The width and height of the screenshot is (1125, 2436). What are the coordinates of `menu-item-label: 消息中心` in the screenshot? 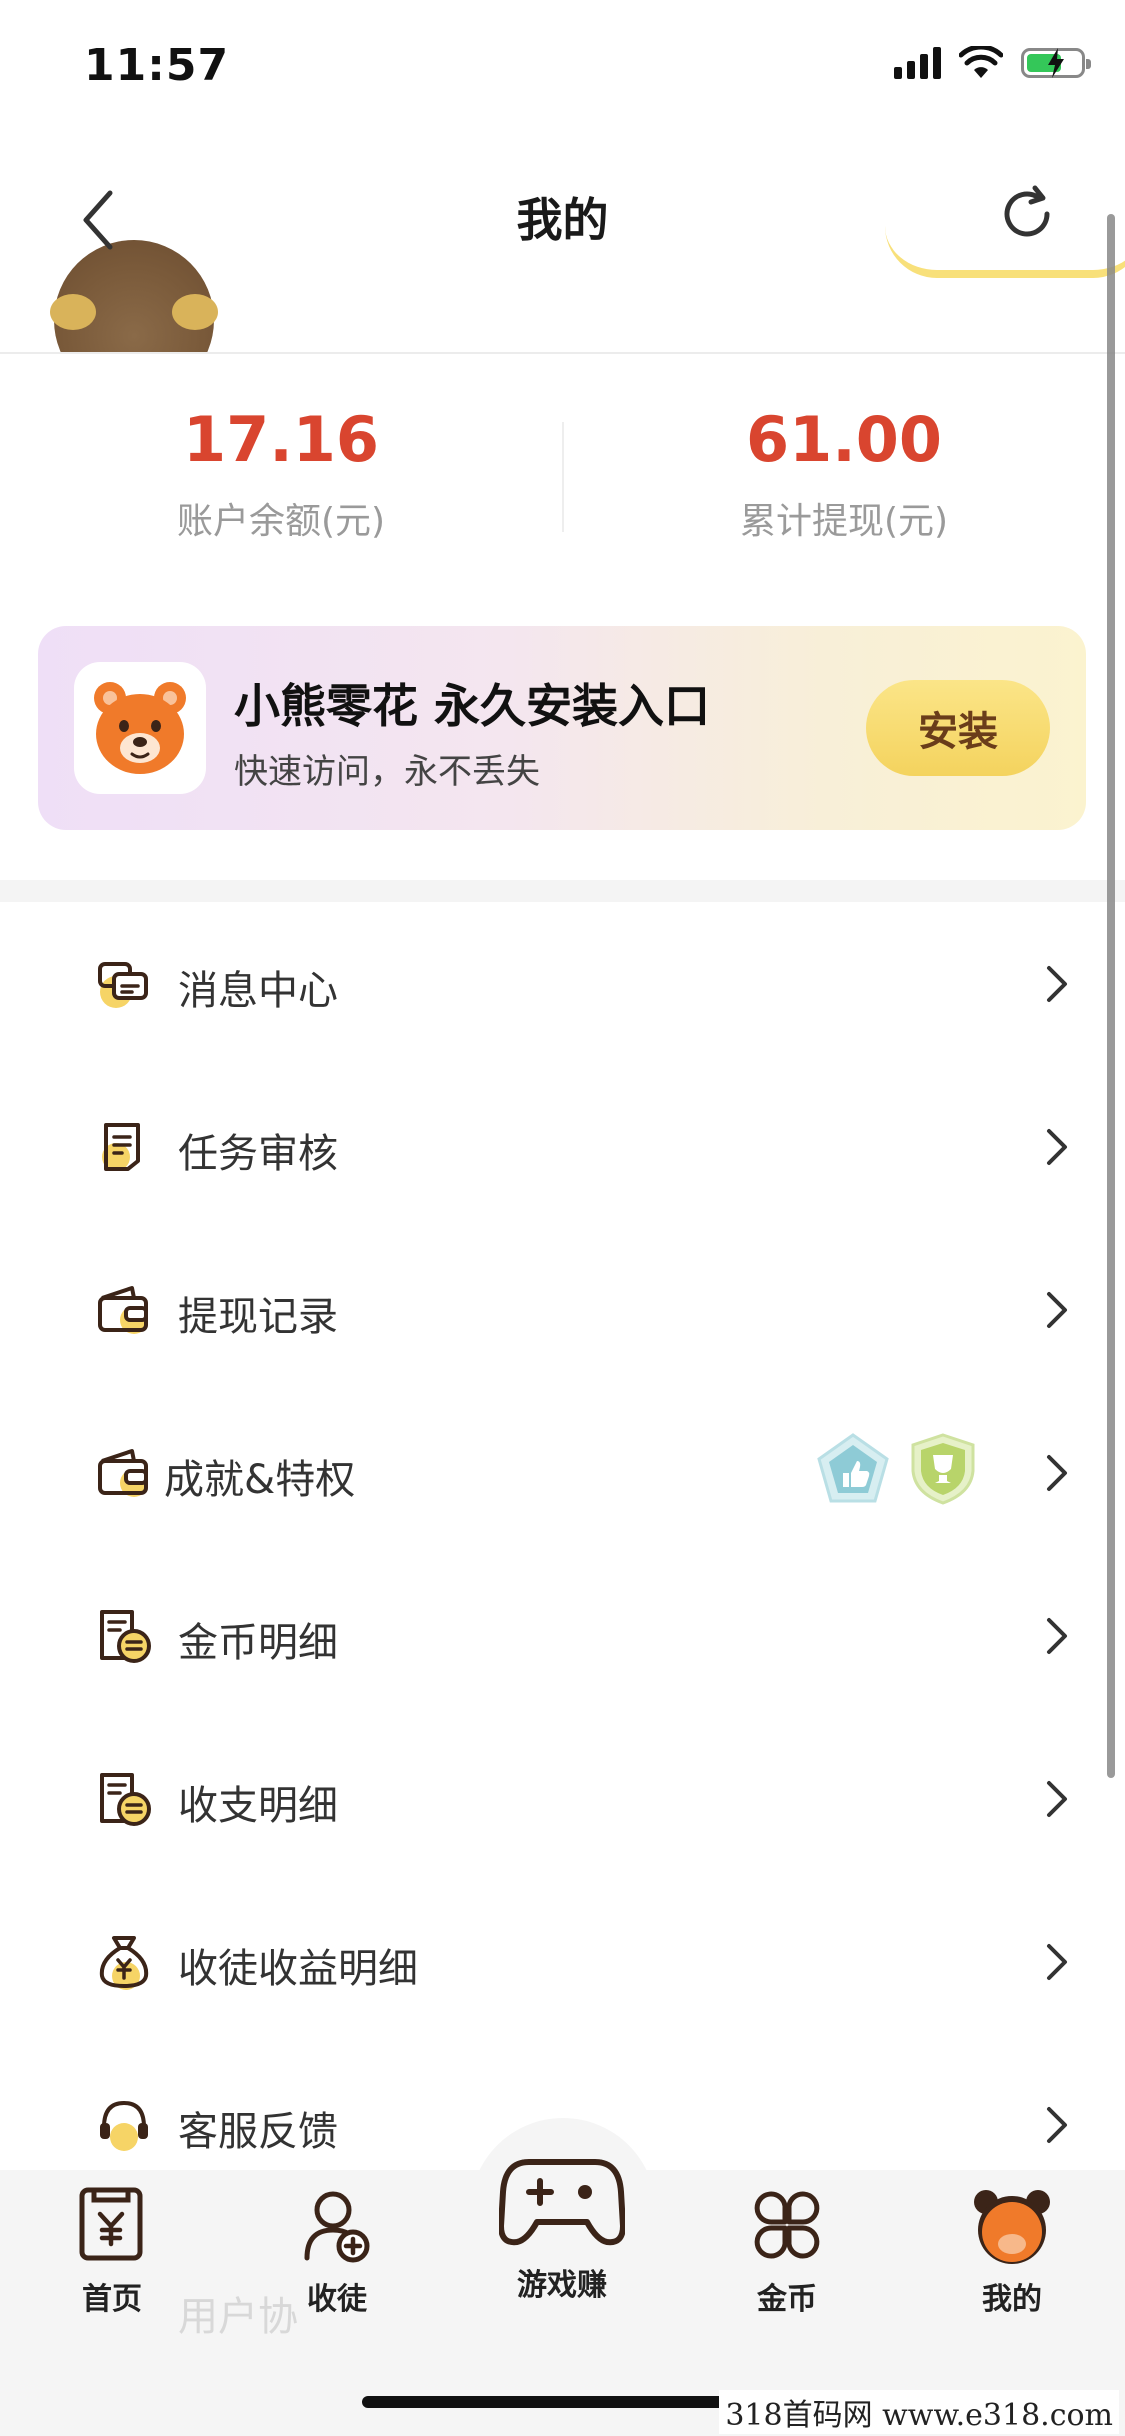 It's located at (258, 991).